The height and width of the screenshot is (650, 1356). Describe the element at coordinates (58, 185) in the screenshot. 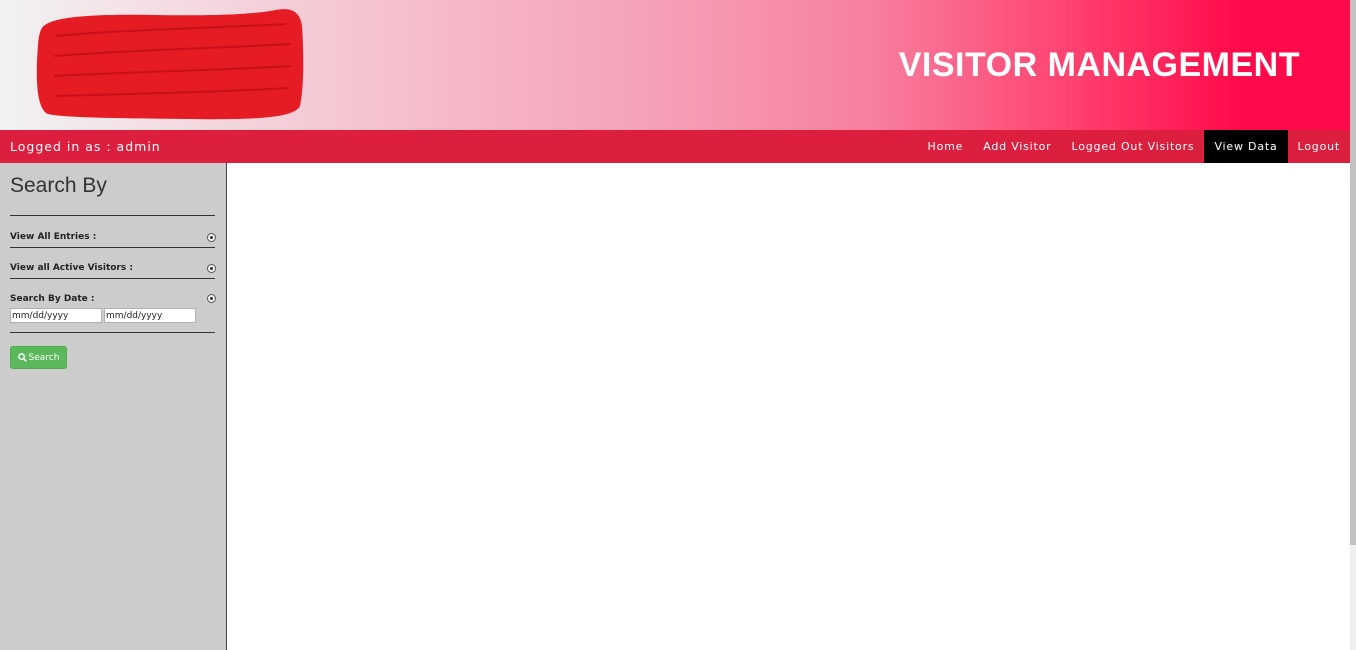

I see `sidebar-title: Search By` at that location.